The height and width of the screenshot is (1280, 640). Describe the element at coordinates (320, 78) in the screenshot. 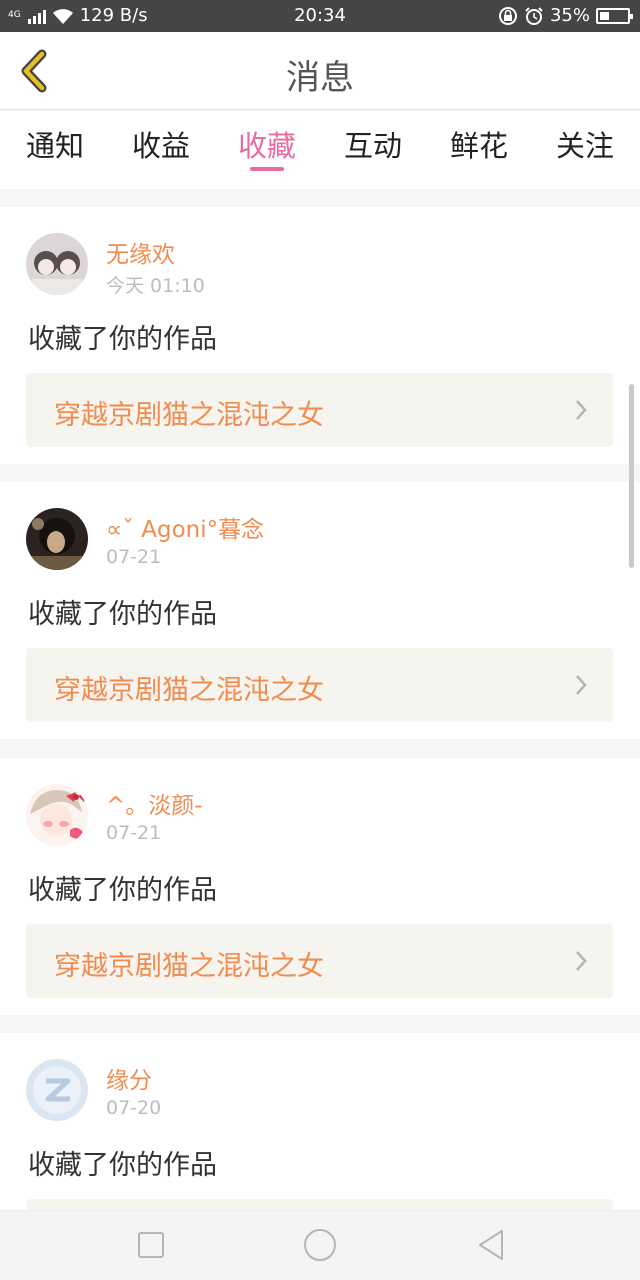

I see `page-title: 消息` at that location.